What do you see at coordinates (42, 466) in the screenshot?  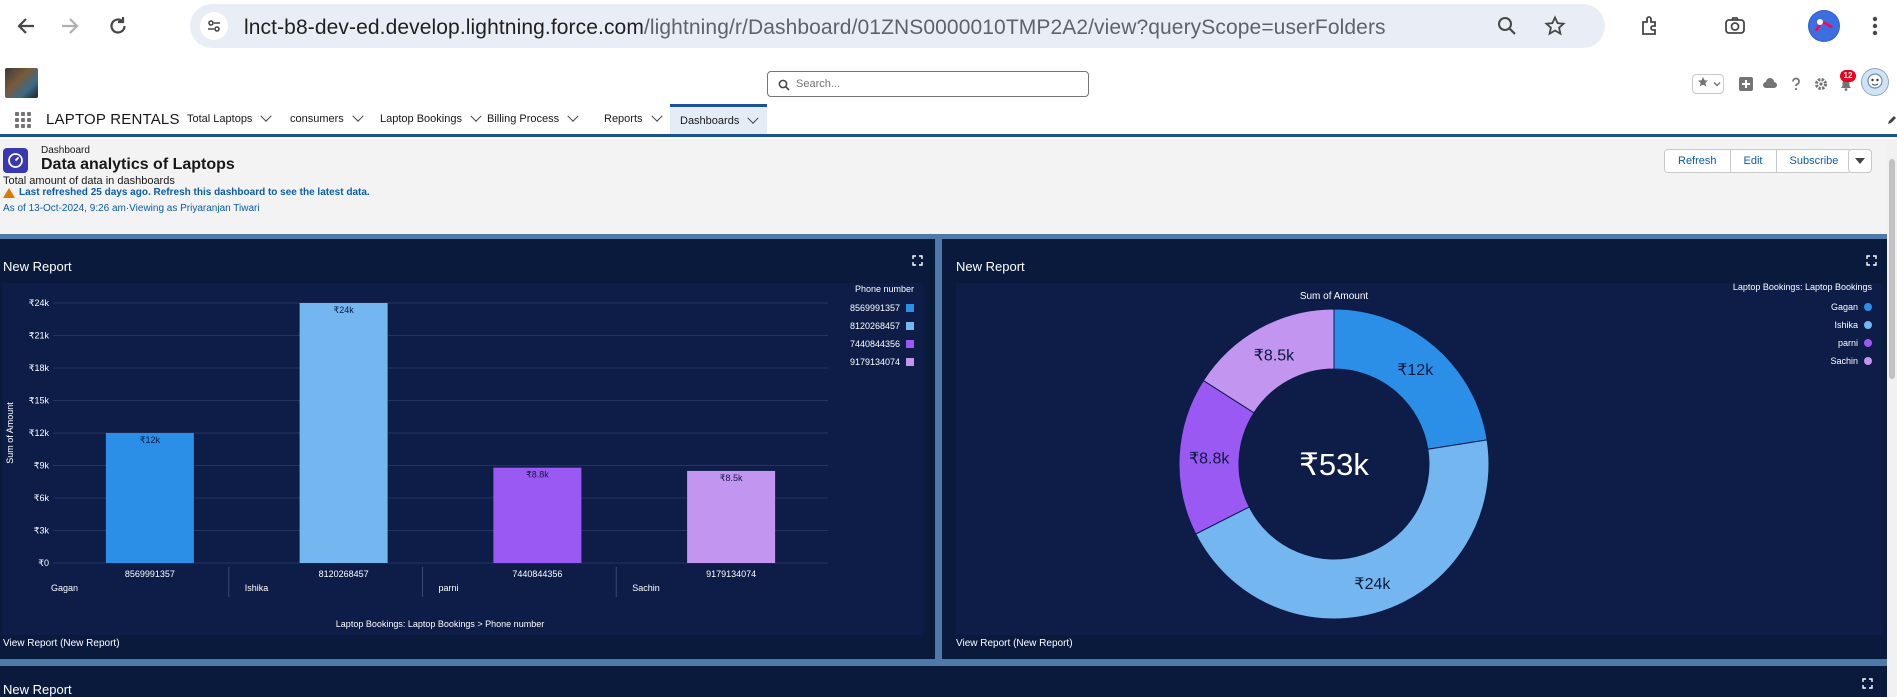 I see `y-tick-label: ₹9k` at bounding box center [42, 466].